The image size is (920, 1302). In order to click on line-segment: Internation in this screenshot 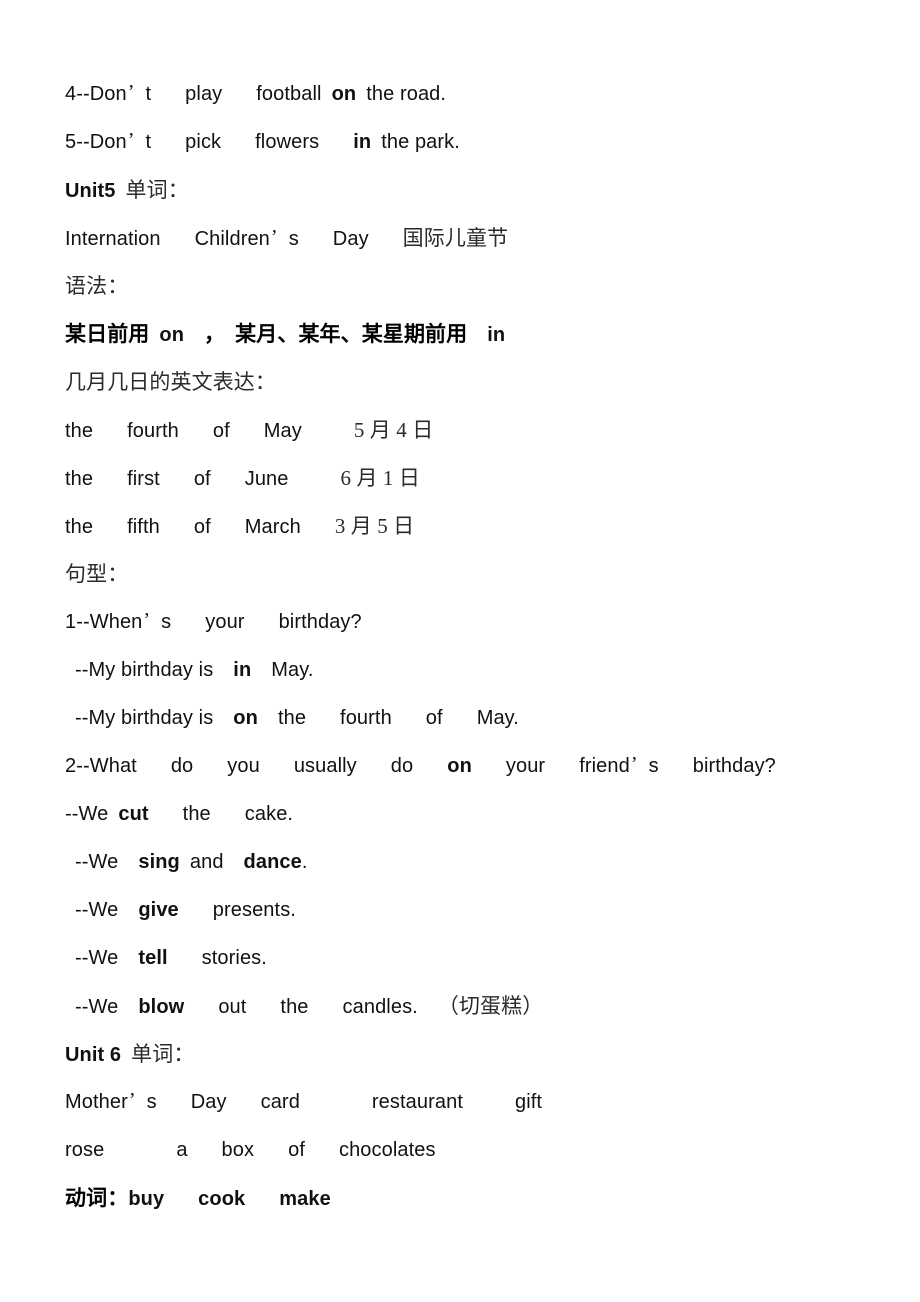, I will do `click(113, 239)`.